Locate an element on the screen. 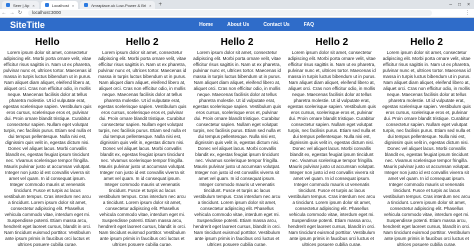  forward-arrow-icon: → is located at coordinates (12, 13).